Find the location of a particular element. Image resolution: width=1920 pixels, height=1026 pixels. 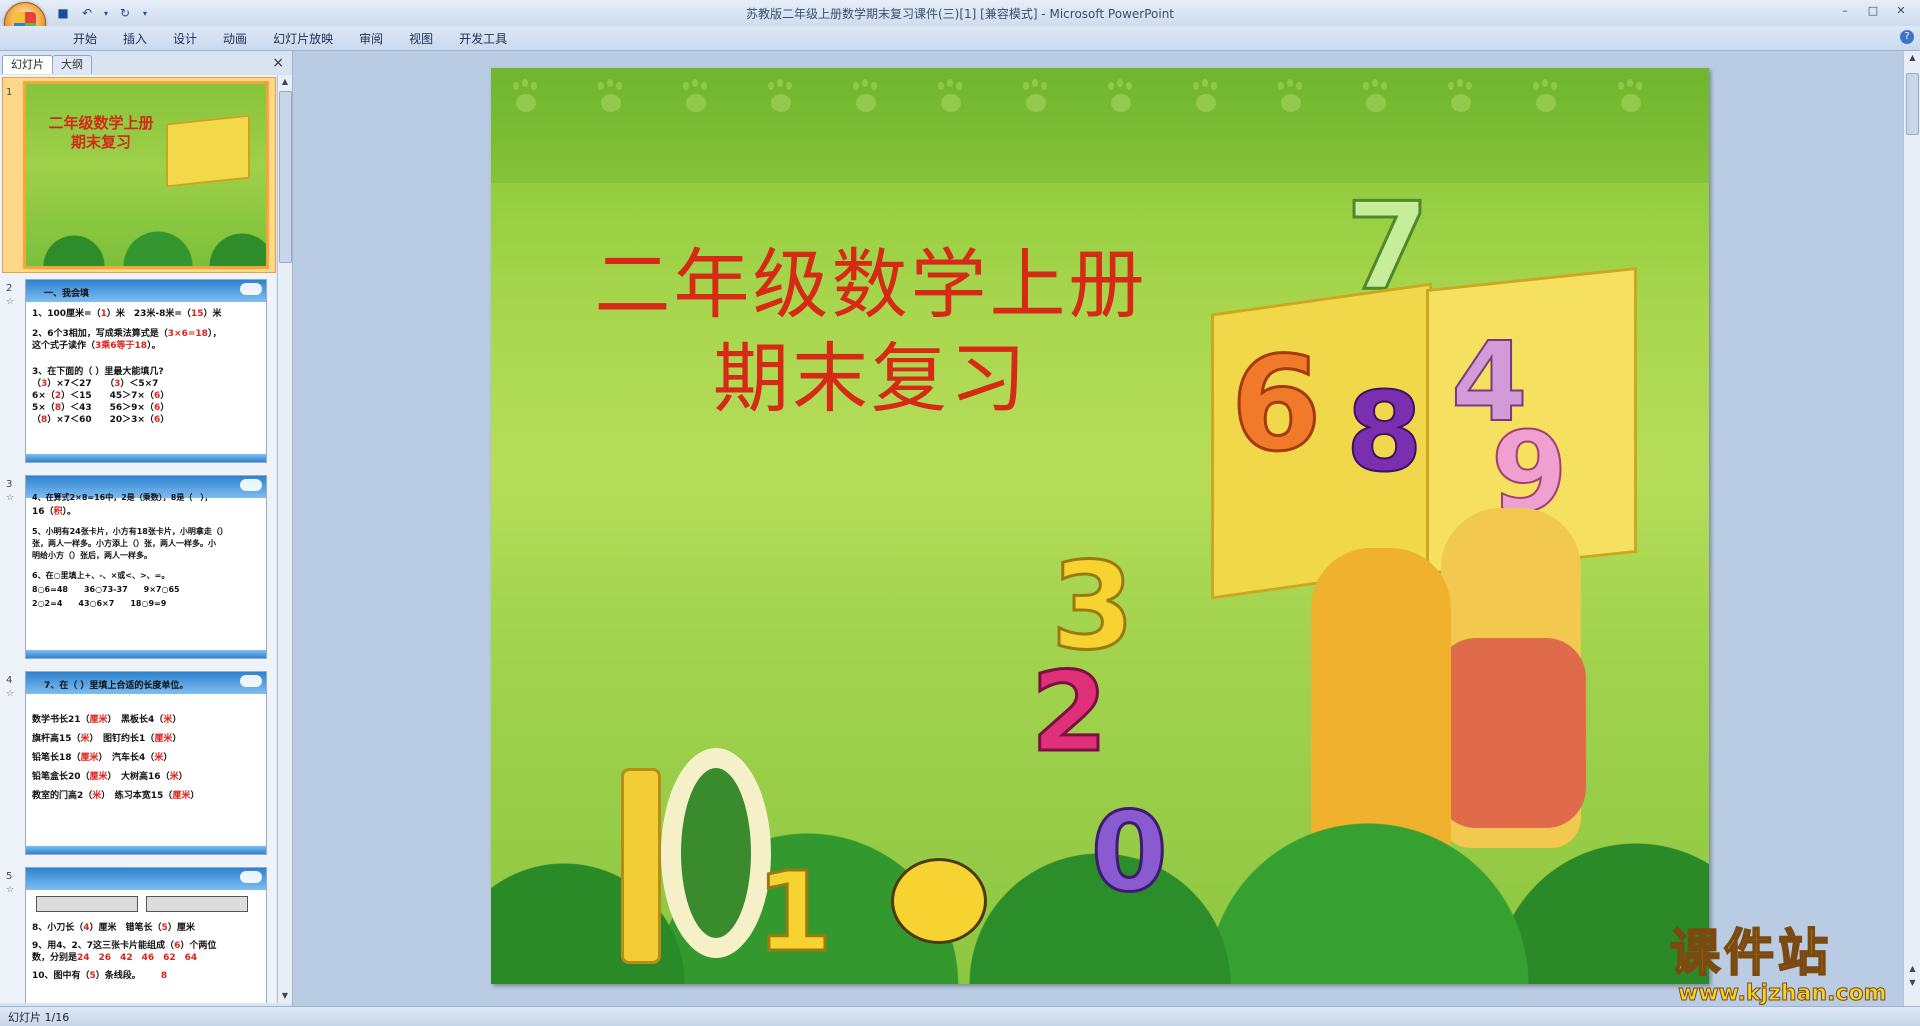

tab-insert: 插入 is located at coordinates (135, 39).